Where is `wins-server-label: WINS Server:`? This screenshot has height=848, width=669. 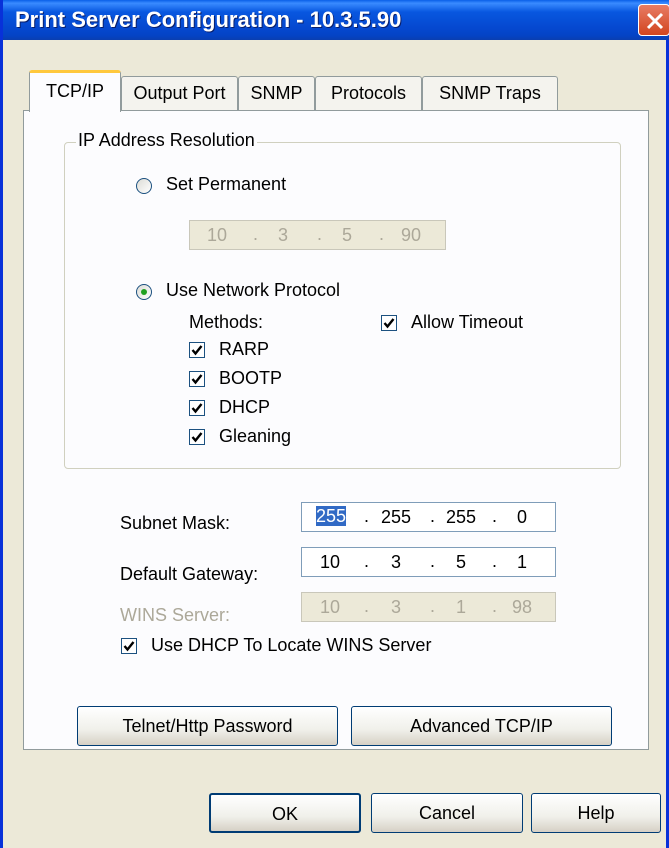
wins-server-label: WINS Server: is located at coordinates (175, 615).